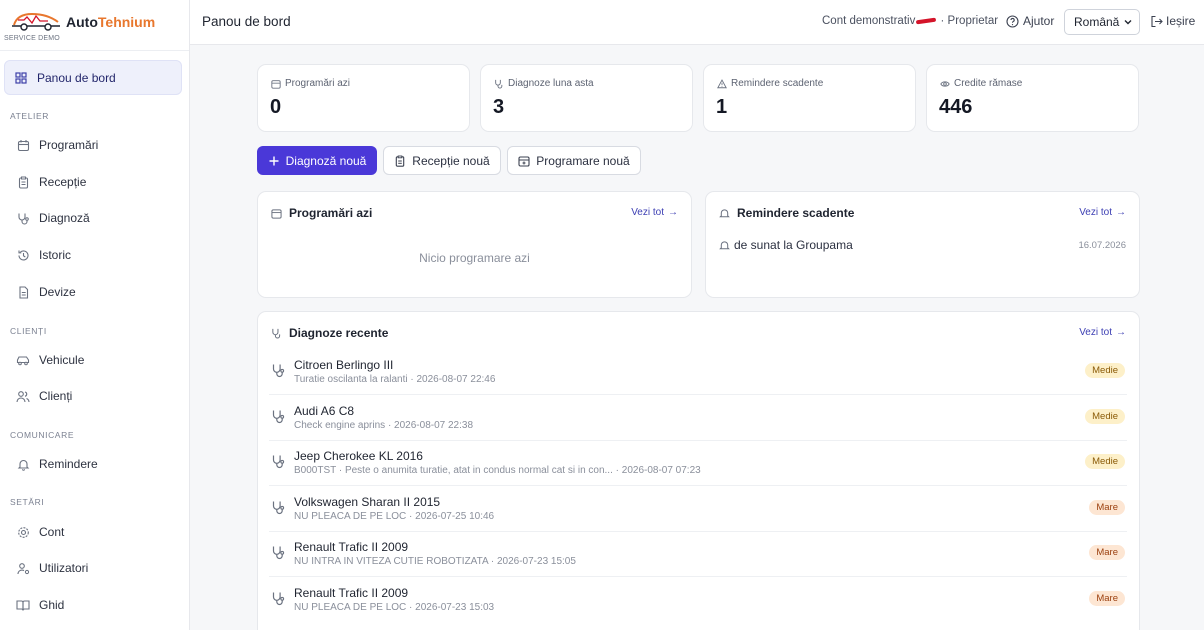 The width and height of the screenshot is (1204, 630). Describe the element at coordinates (344, 365) in the screenshot. I see `diagnosis-vehicle: Citroen Berlingo III` at that location.